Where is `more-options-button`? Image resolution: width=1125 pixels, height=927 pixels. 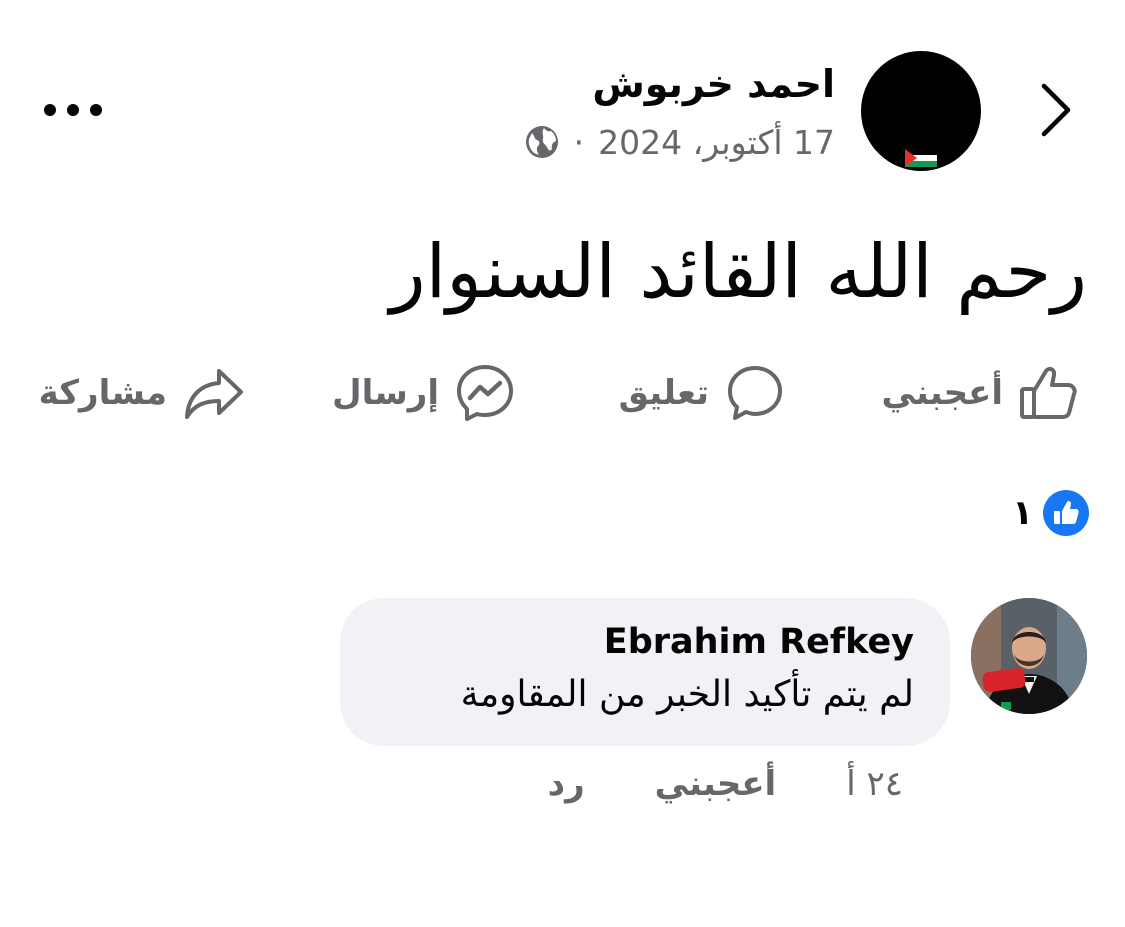
more-options-button is located at coordinates (73, 110).